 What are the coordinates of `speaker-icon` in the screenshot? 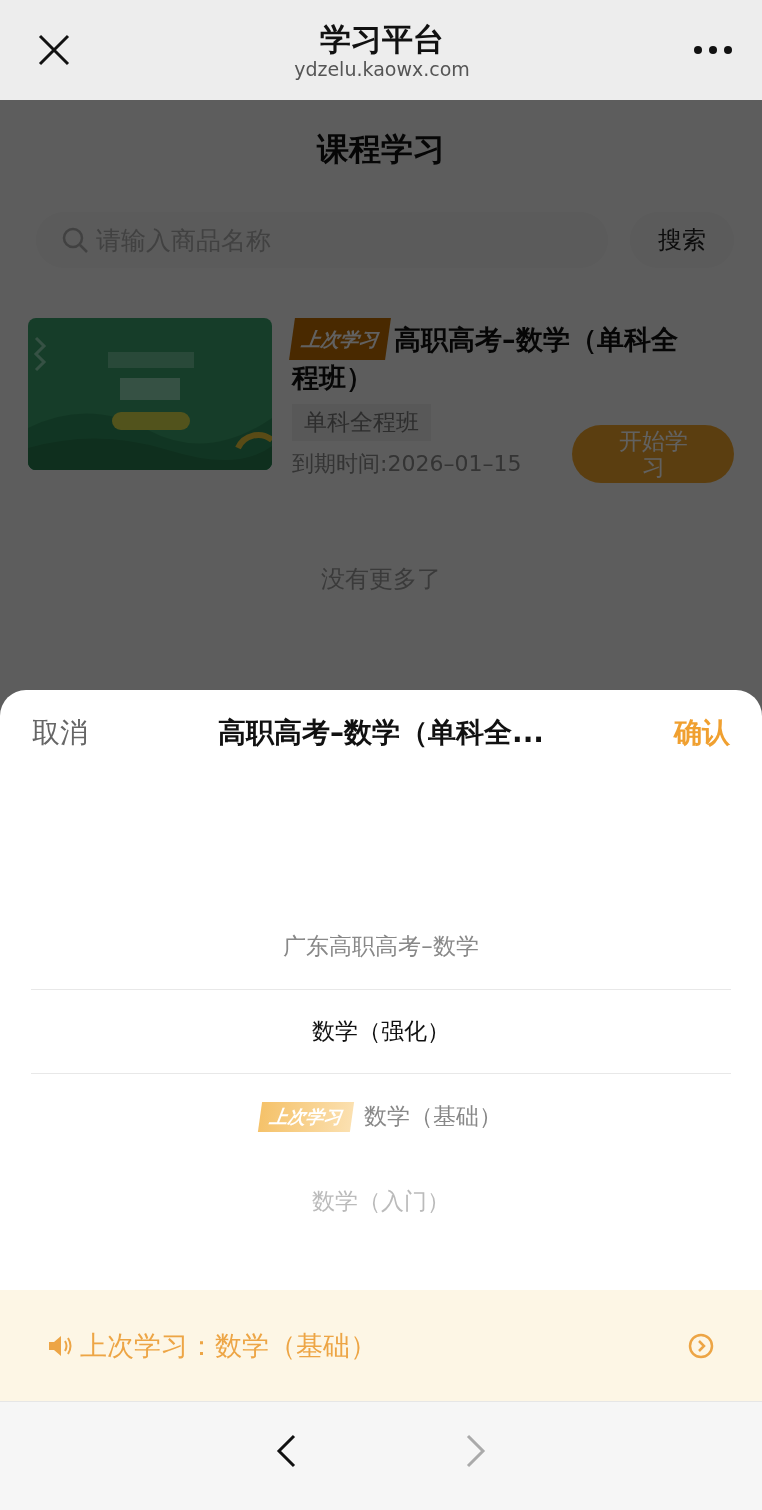 It's located at (61, 1345).